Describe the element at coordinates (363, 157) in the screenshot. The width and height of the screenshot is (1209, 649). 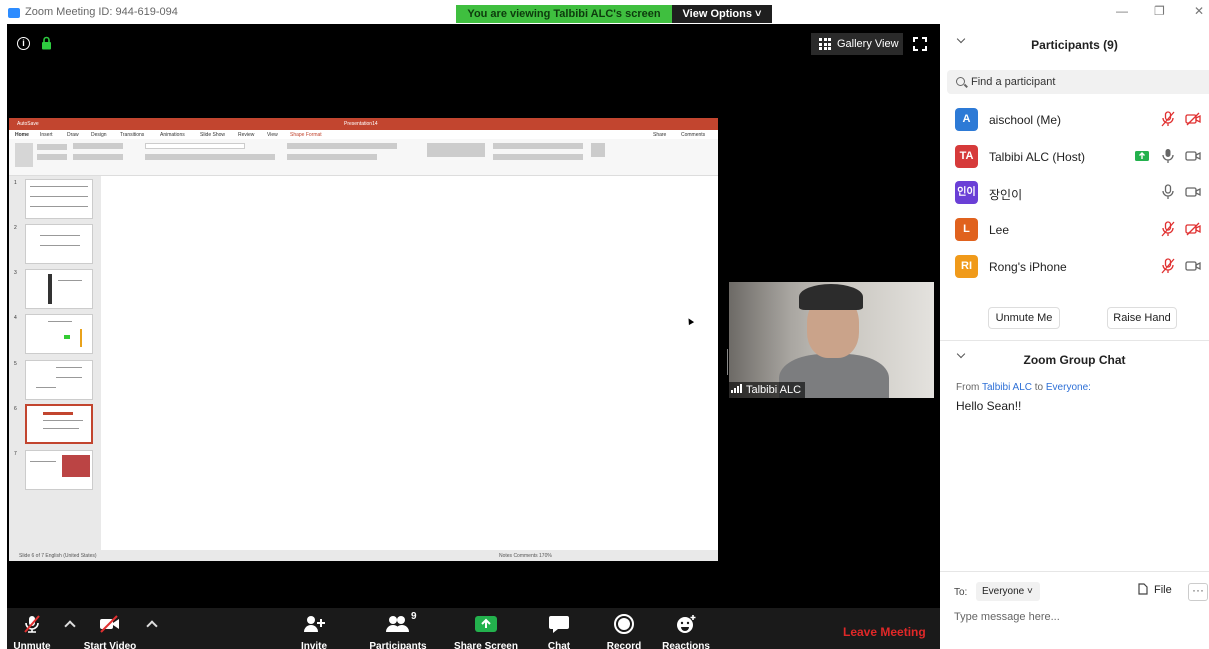
I see `ppt-ribbon` at that location.